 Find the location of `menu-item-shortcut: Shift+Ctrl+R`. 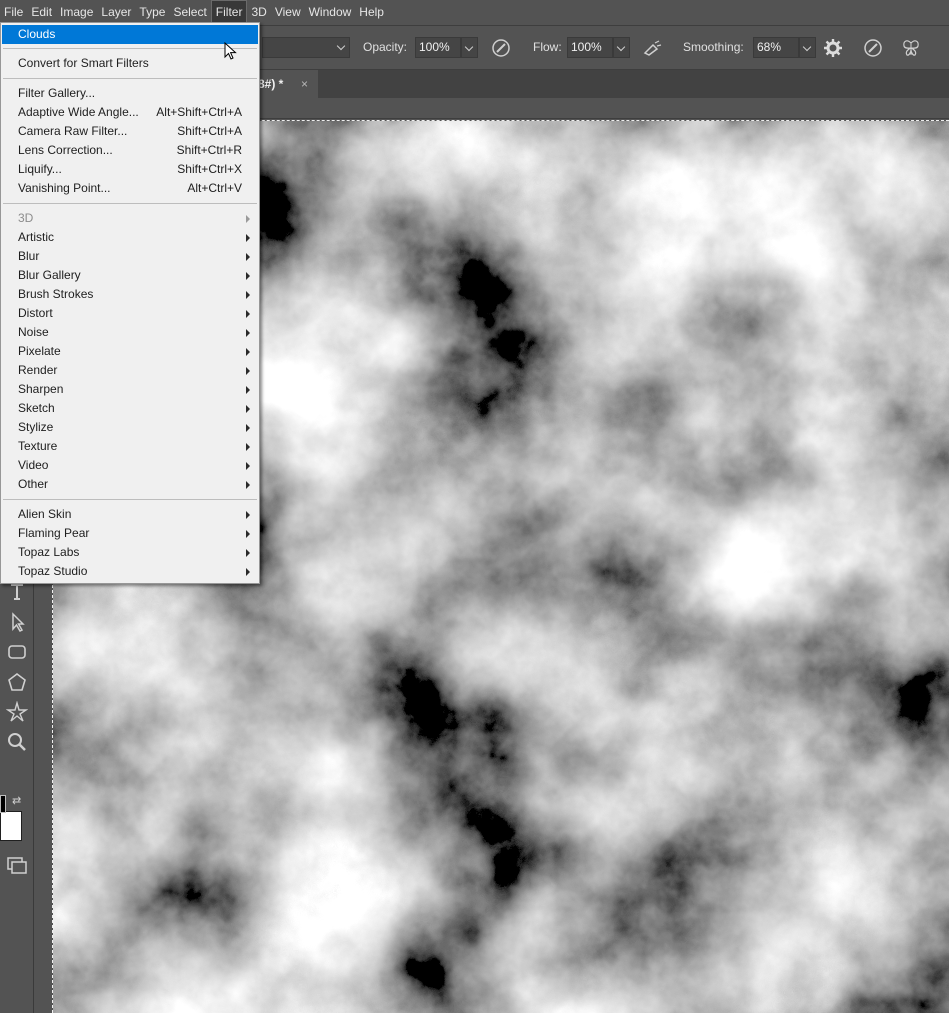

menu-item-shortcut: Shift+Ctrl+R is located at coordinates (209, 150).